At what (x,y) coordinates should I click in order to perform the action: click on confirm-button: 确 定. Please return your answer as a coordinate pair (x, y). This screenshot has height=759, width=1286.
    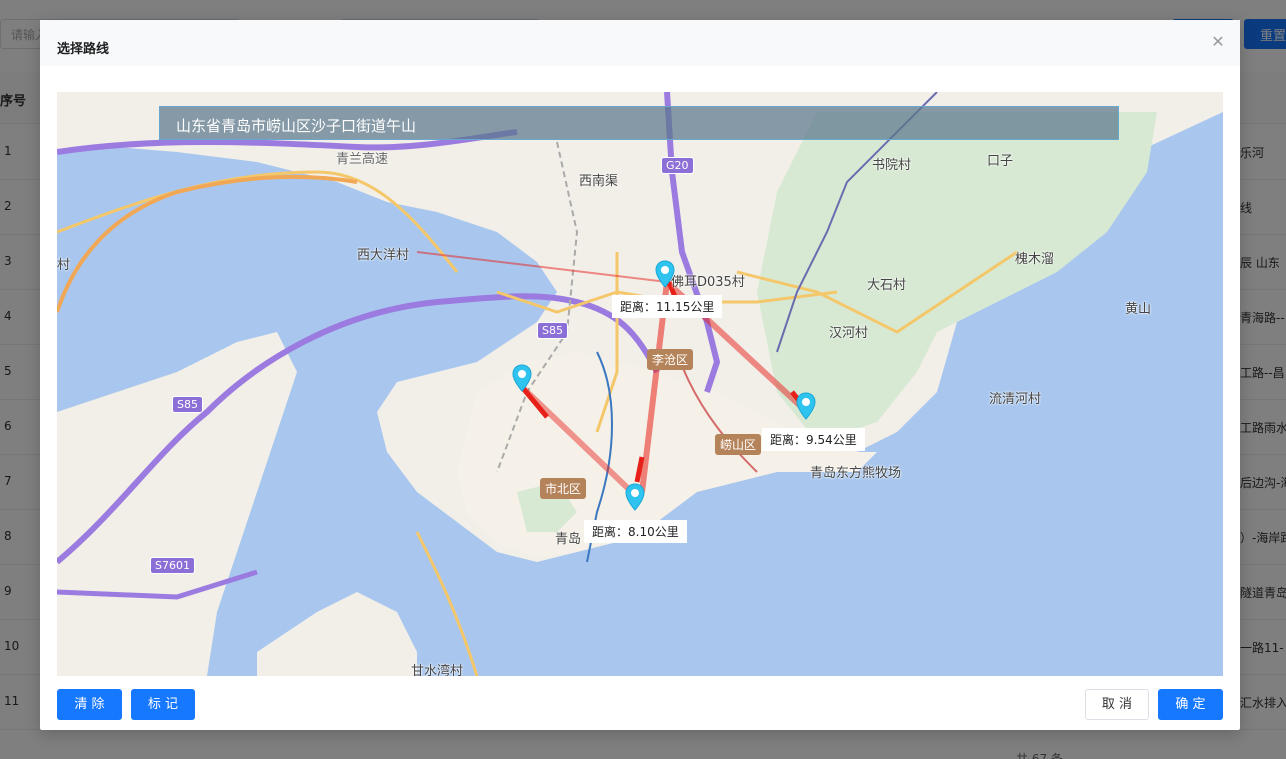
    Looking at the image, I should click on (1190, 704).